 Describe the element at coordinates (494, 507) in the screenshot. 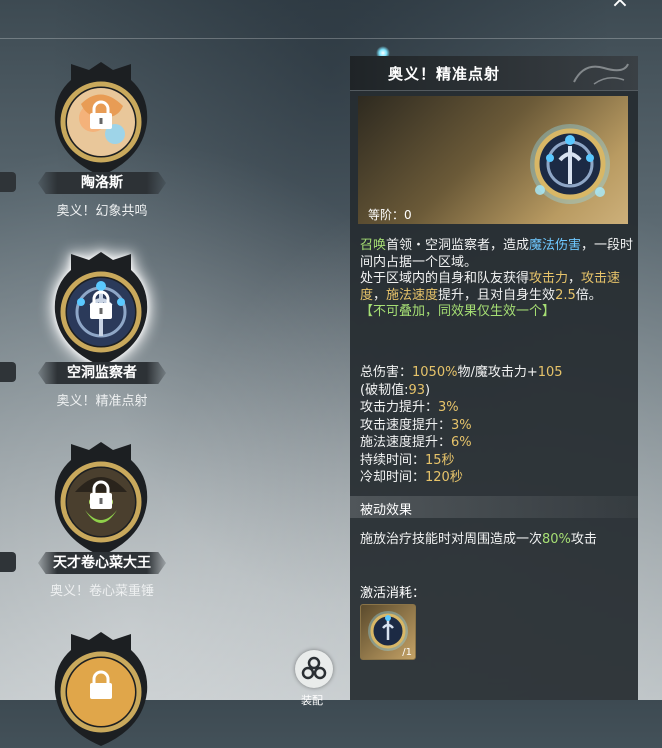

I see `passive-section-header: 被动效果` at that location.